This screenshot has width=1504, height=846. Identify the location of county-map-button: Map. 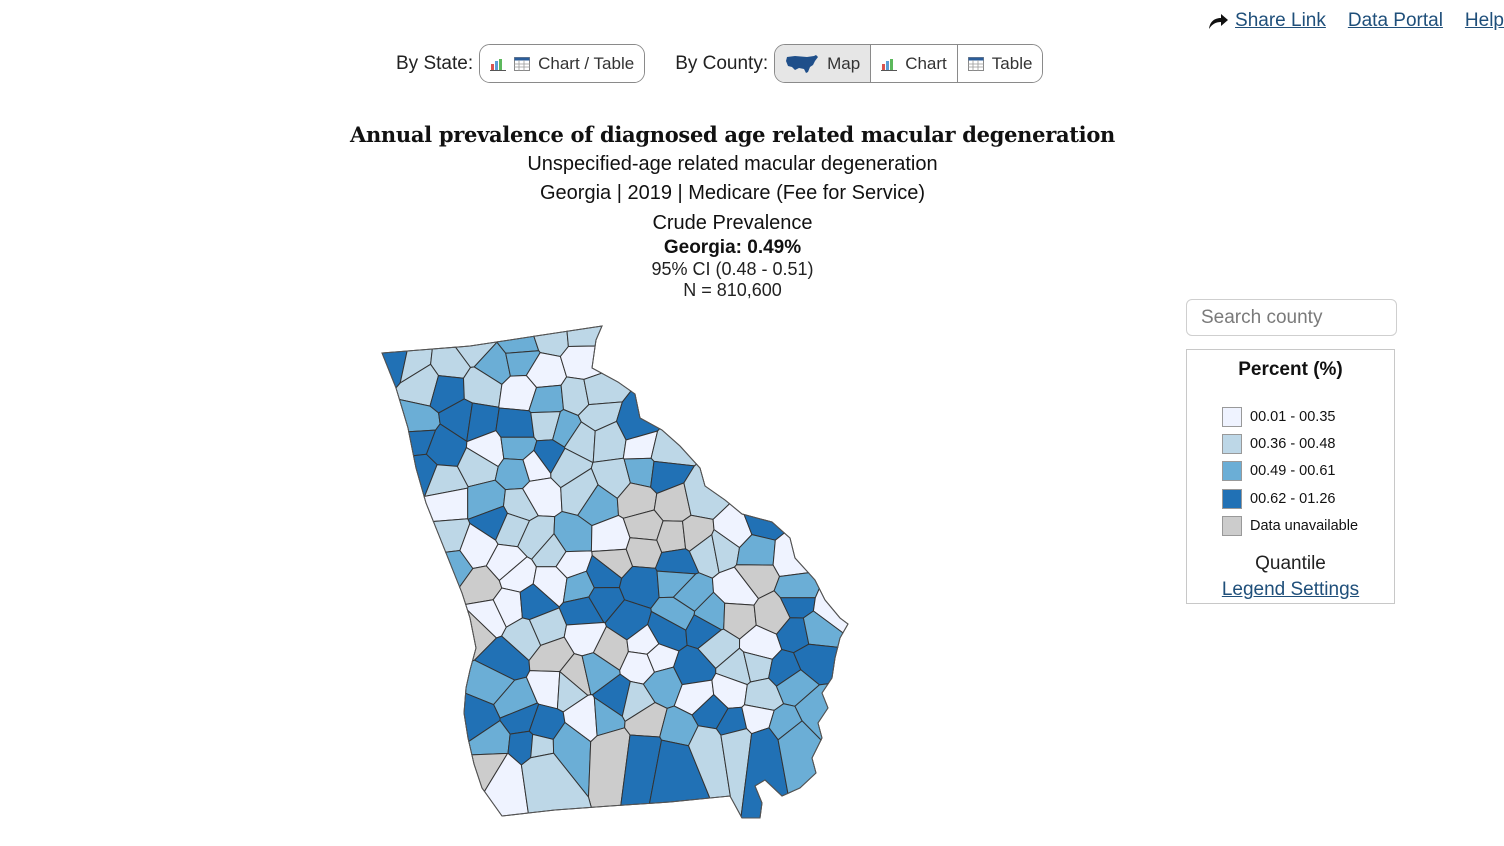
(823, 63).